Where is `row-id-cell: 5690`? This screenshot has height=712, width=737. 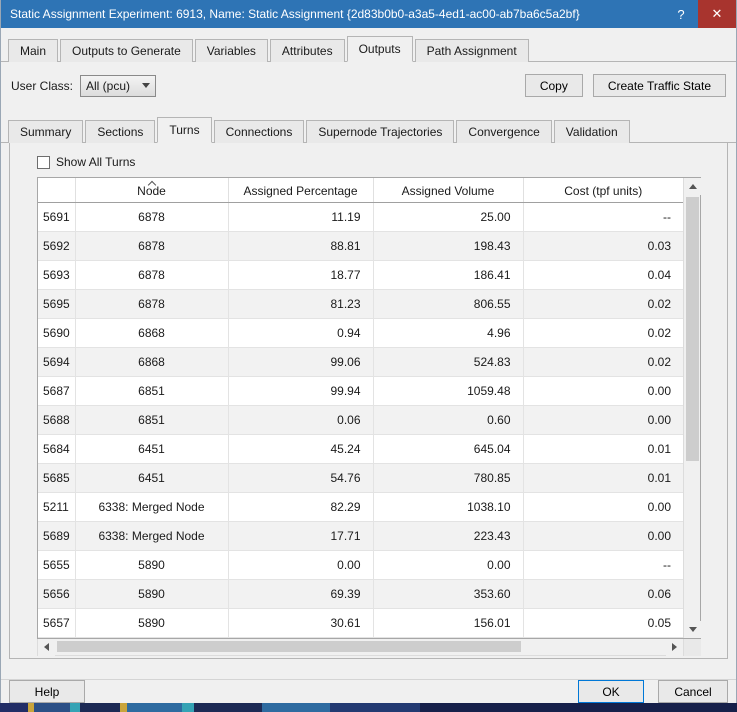
row-id-cell: 5690 is located at coordinates (57, 333).